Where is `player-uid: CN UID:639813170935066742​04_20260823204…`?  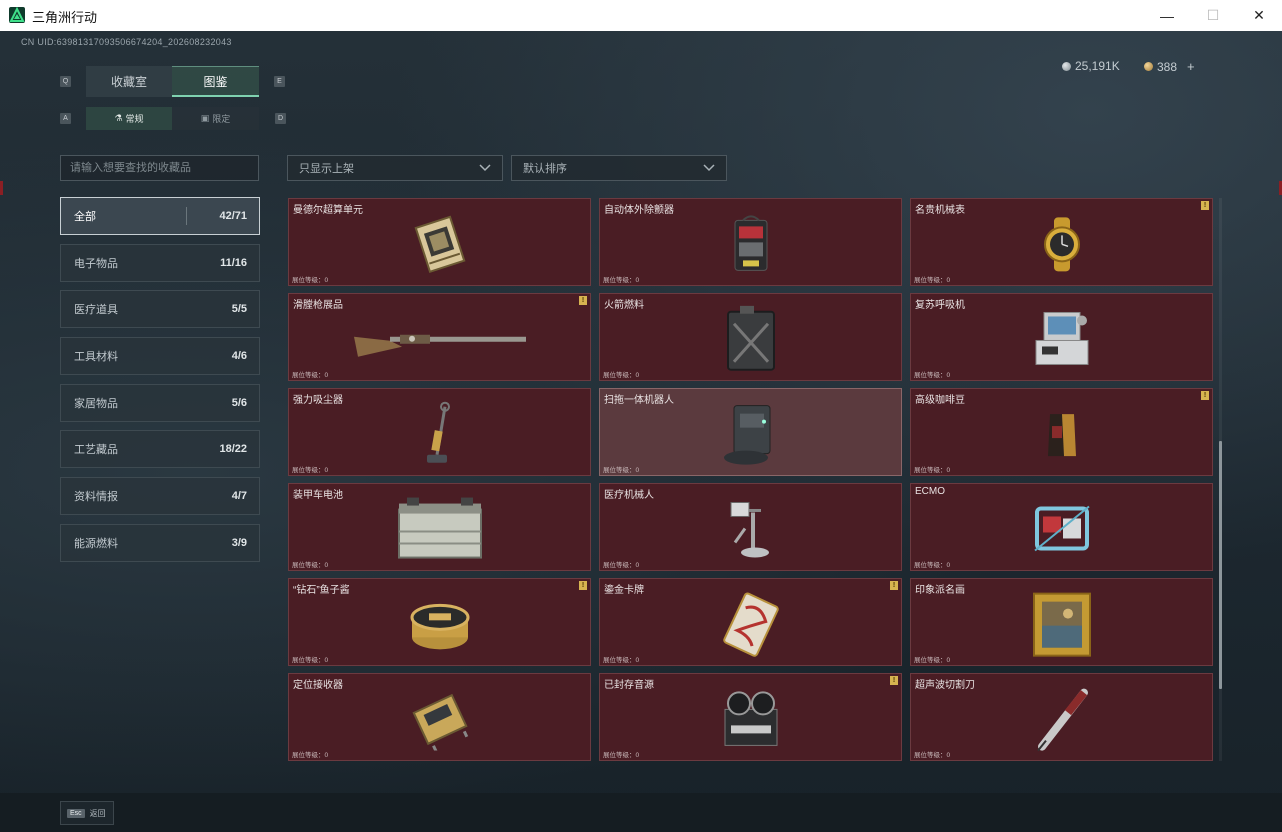
player-uid: CN UID:639813170935066742​04_20260823204… is located at coordinates (126, 42).